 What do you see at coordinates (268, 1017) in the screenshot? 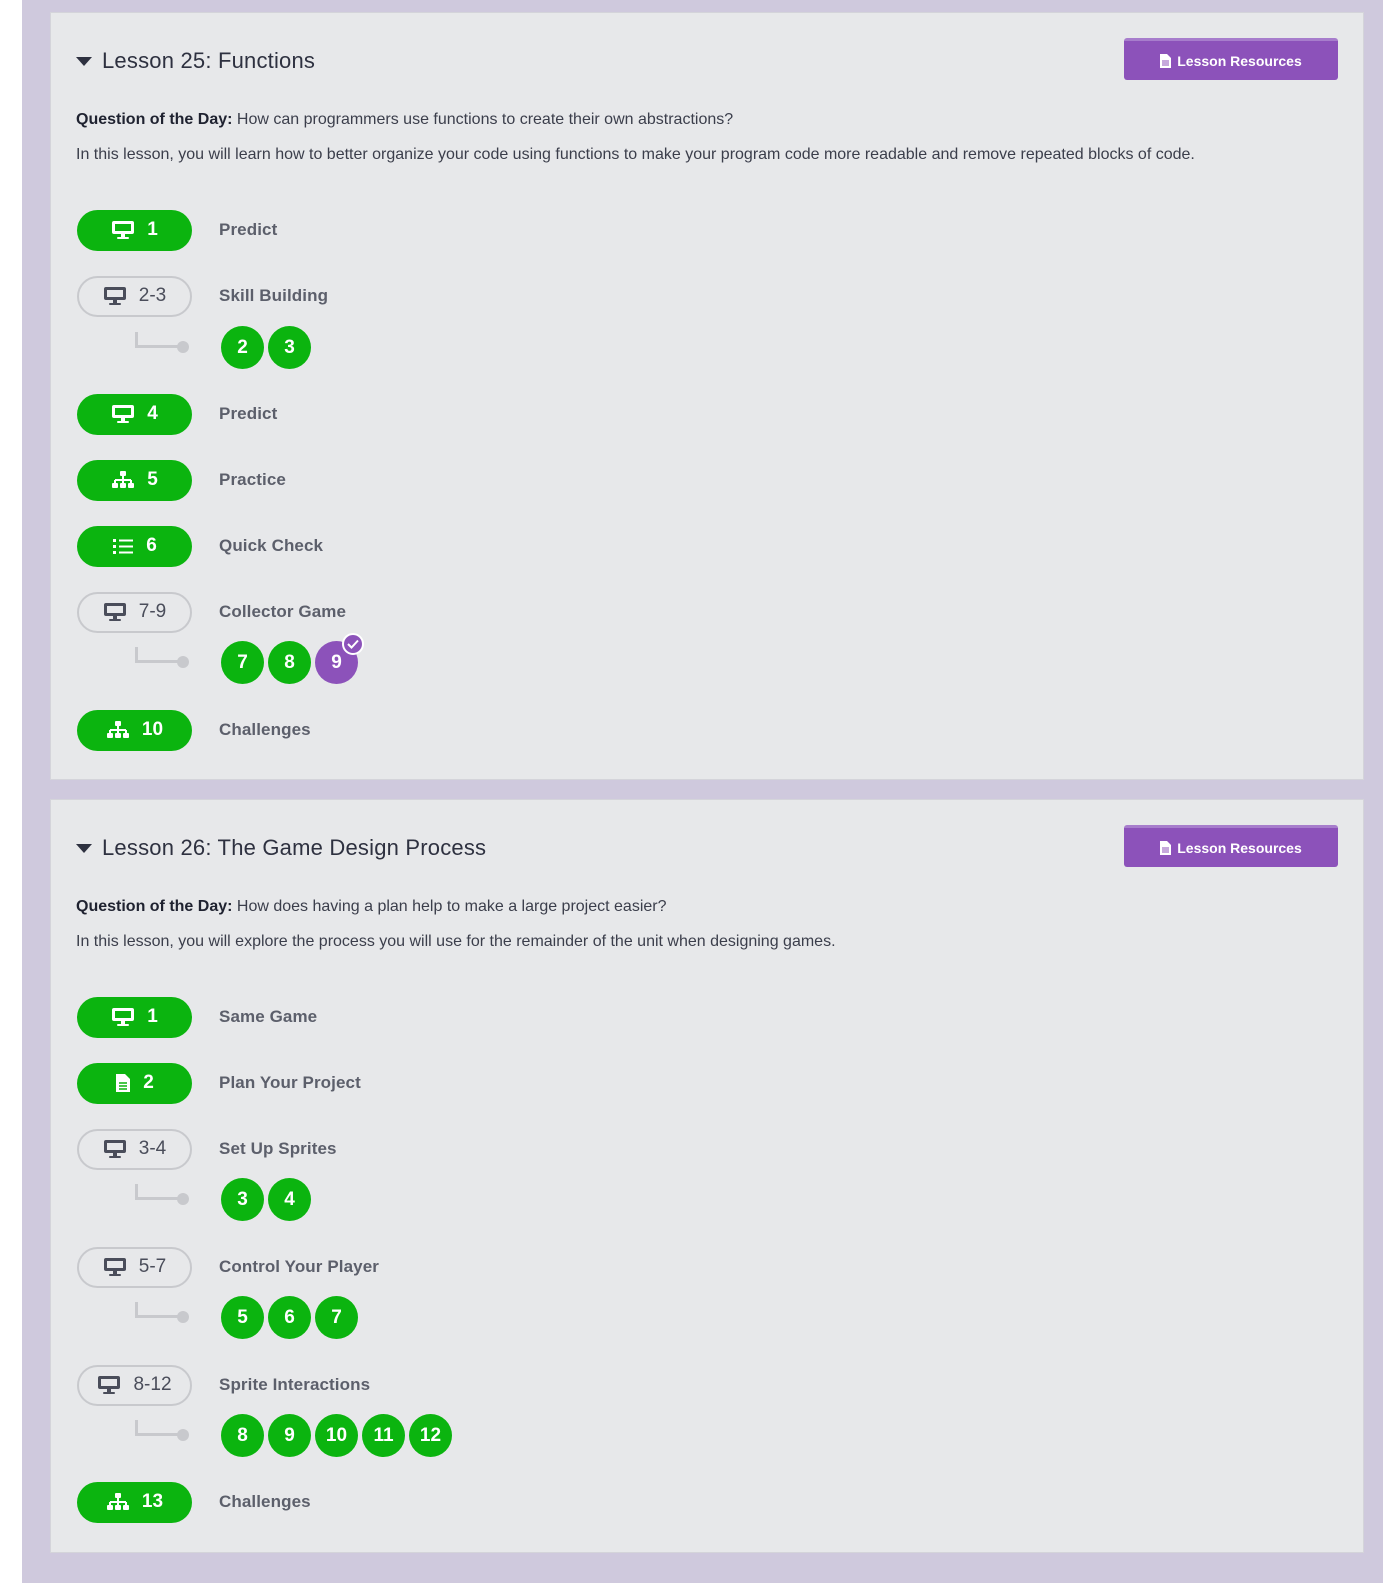
I see `activity-label: Same Game` at bounding box center [268, 1017].